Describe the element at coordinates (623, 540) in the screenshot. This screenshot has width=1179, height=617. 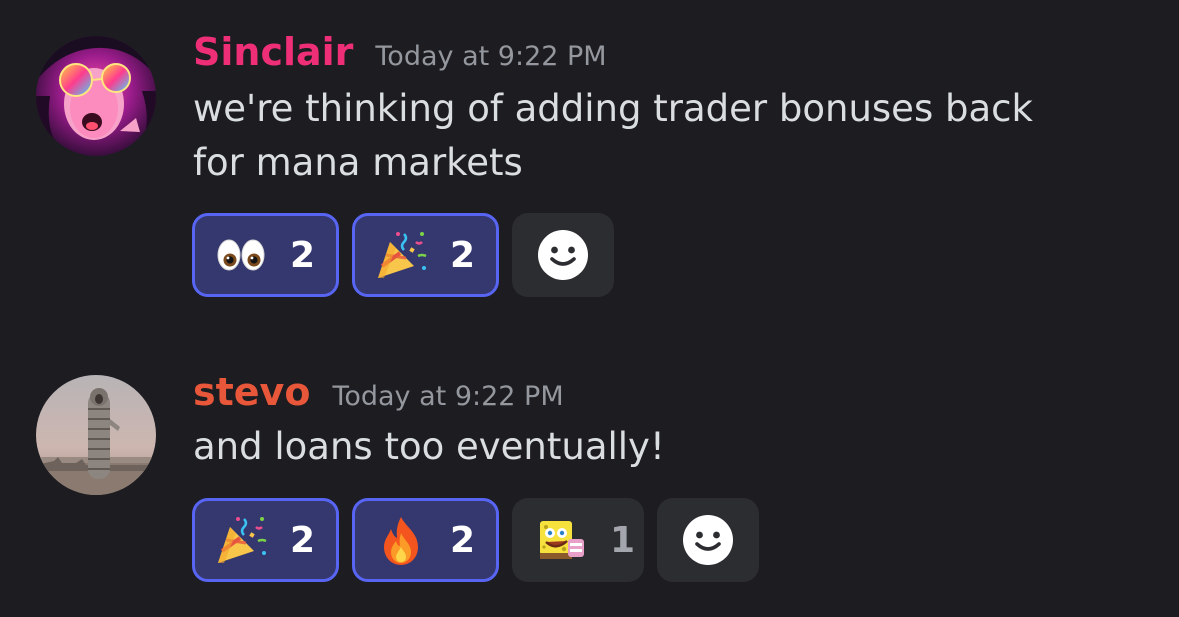
I see `reaction-count: 1` at that location.